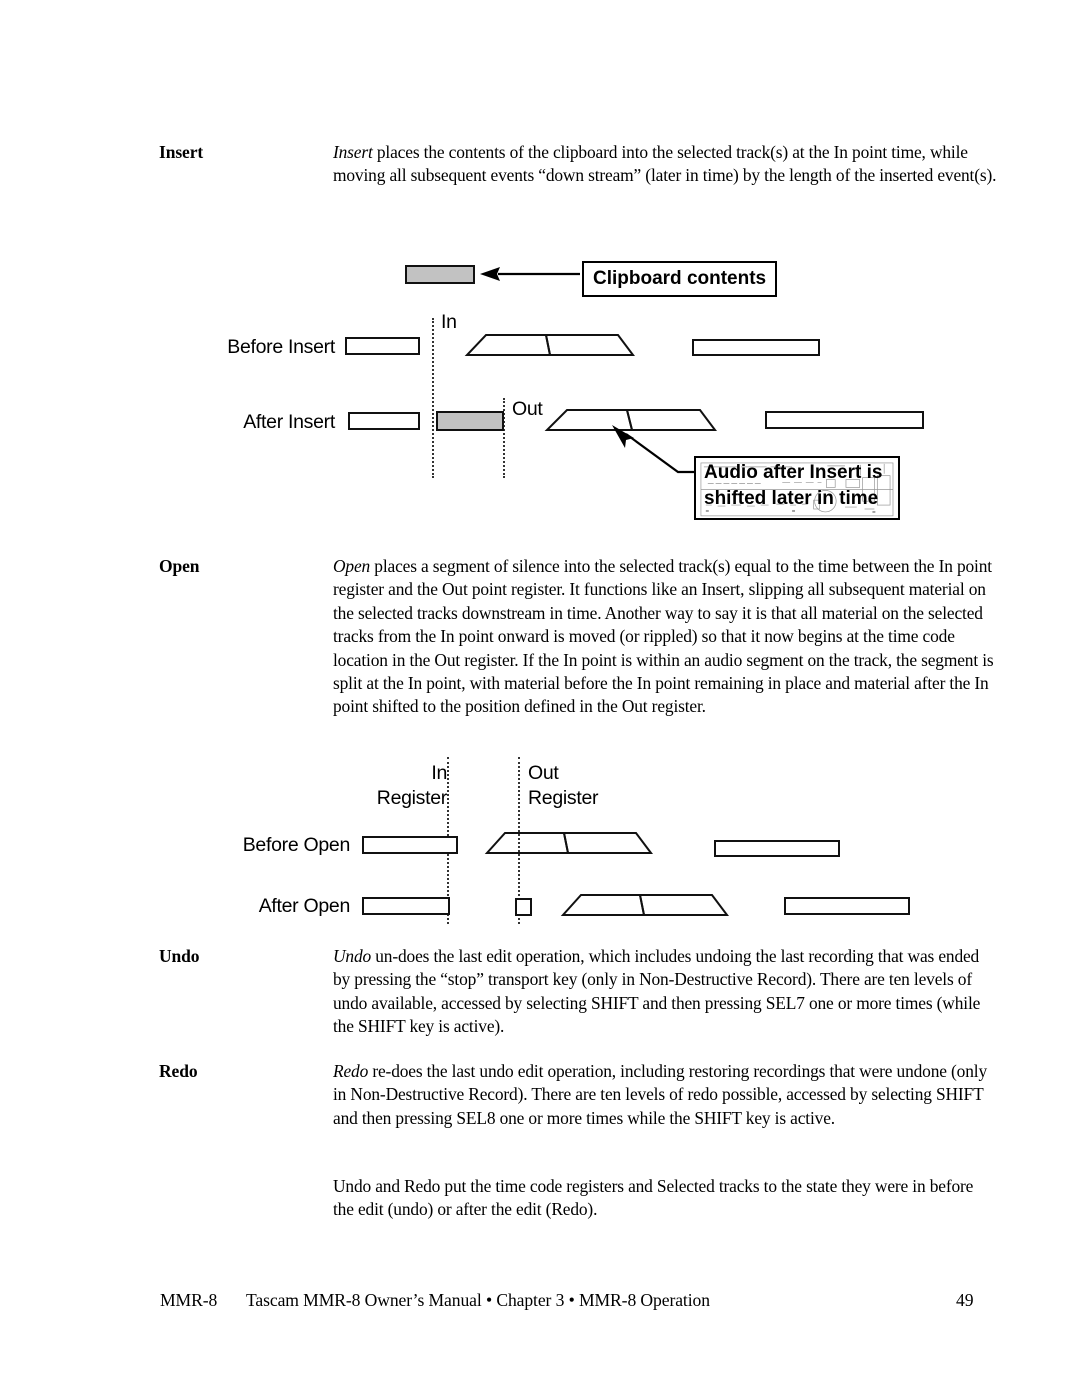  I want to click on before-insert-audio-segment-pair, so click(549, 345).